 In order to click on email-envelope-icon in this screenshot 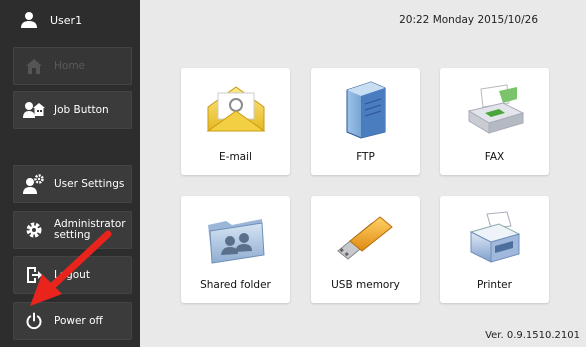, I will do `click(235, 110)`.